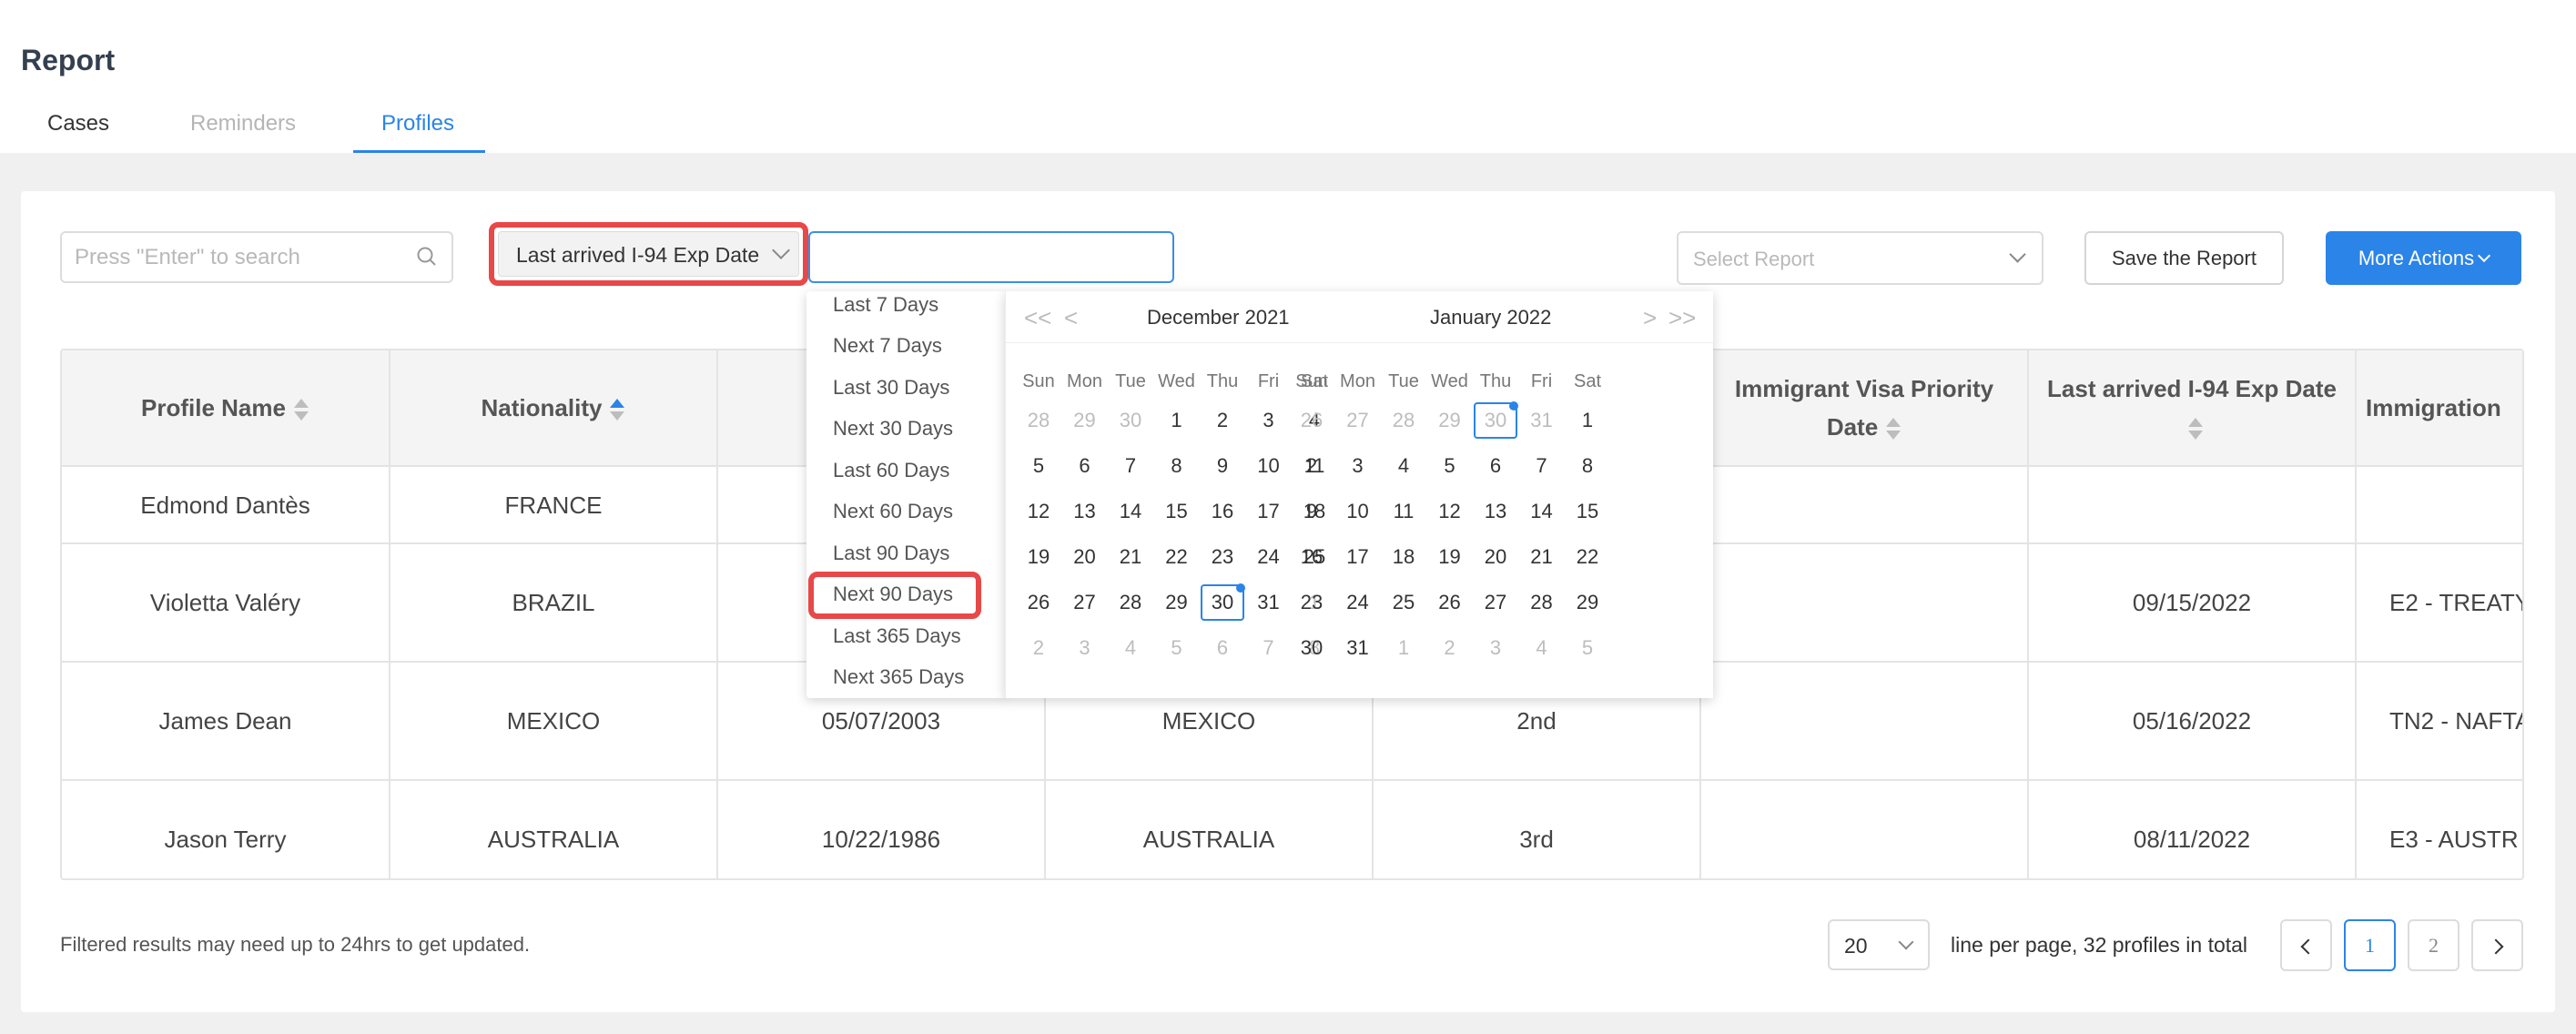 This screenshot has height=1034, width=2576. I want to click on next-month-icon: >, so click(1650, 318).